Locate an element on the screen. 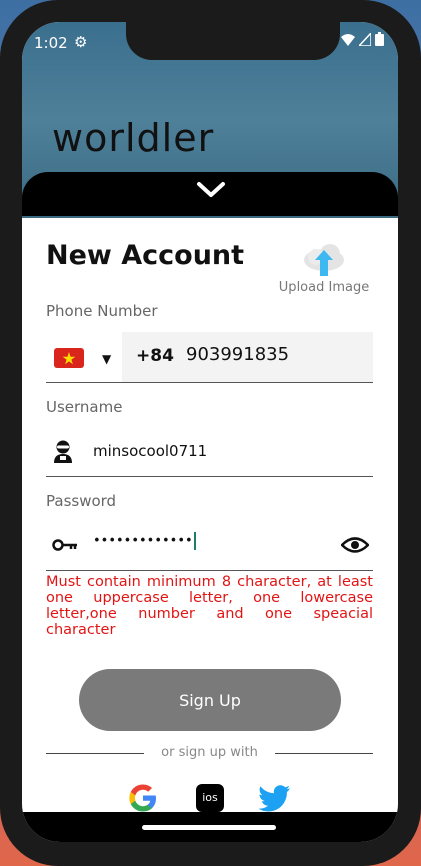 The image size is (421, 866). phone-number-label: Phone Number is located at coordinates (102, 311).